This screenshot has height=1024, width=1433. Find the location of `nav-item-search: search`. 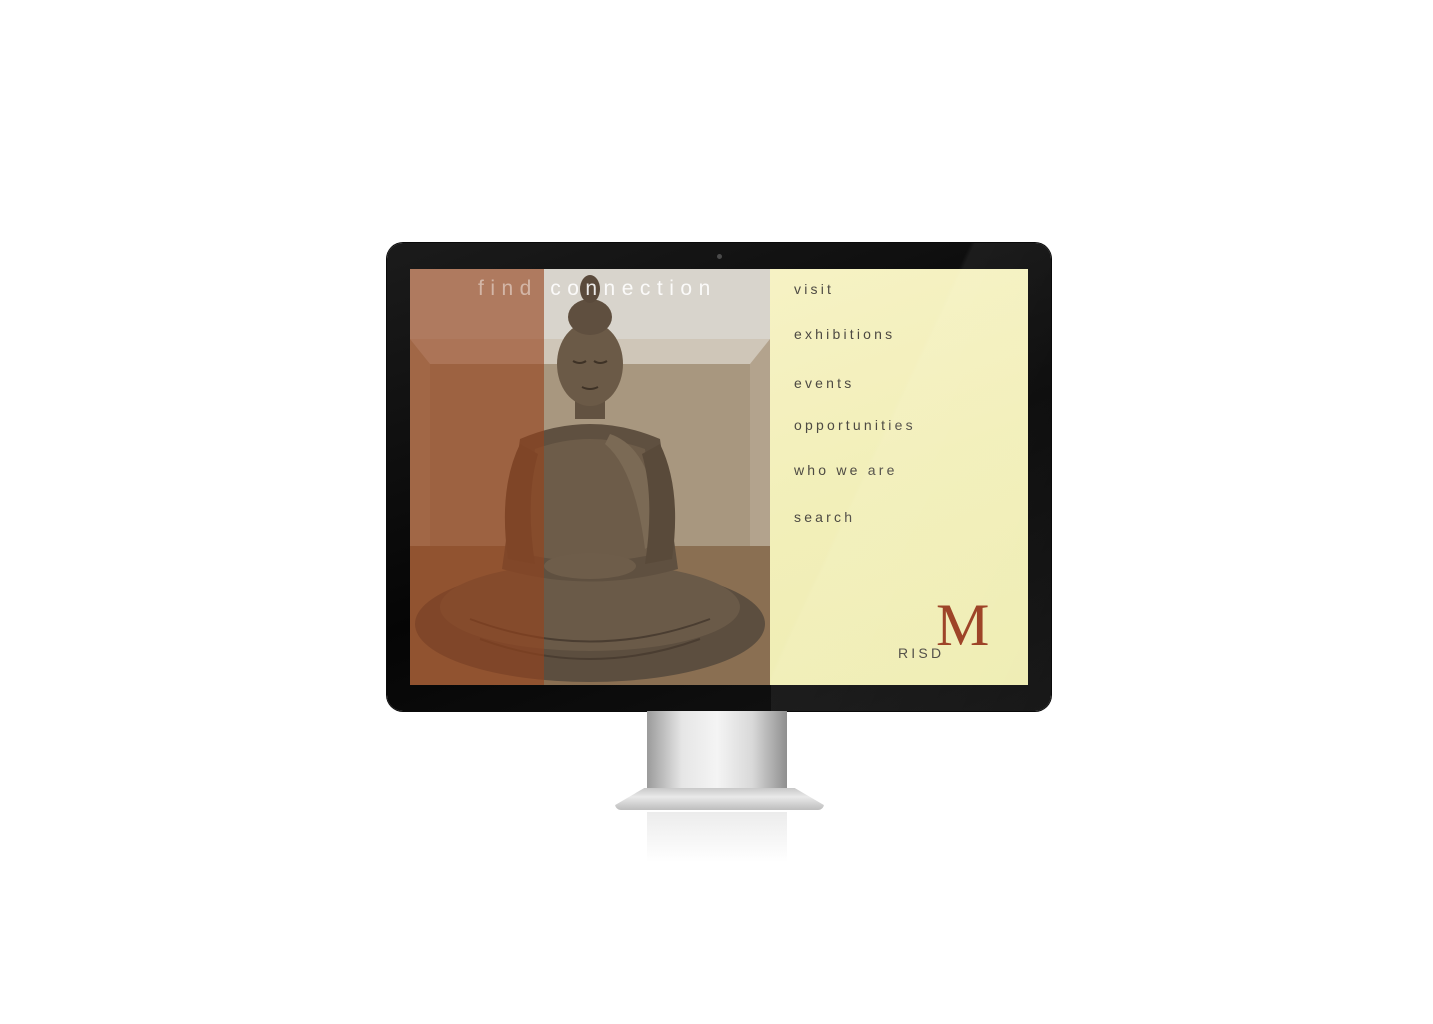

nav-item-search: search is located at coordinates (824, 517).